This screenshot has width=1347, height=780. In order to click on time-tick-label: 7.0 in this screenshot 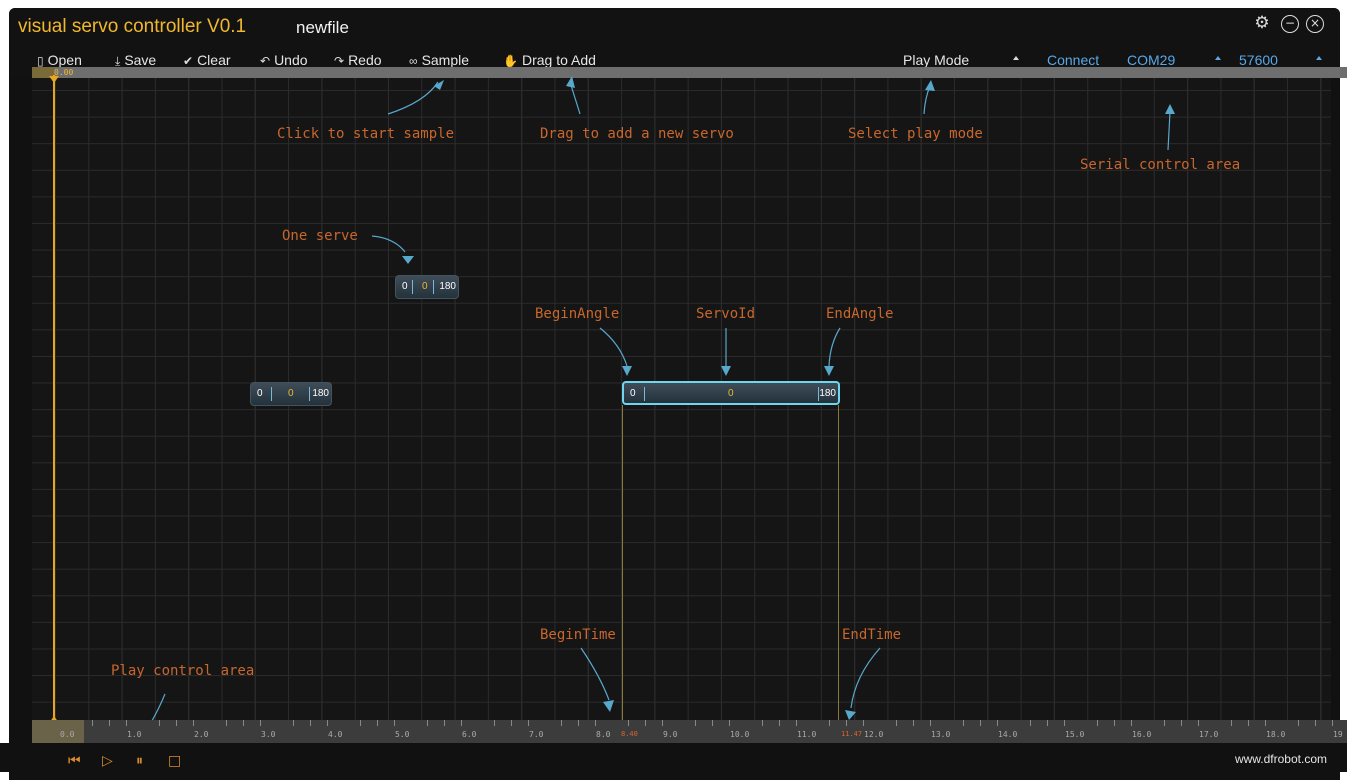, I will do `click(536, 734)`.